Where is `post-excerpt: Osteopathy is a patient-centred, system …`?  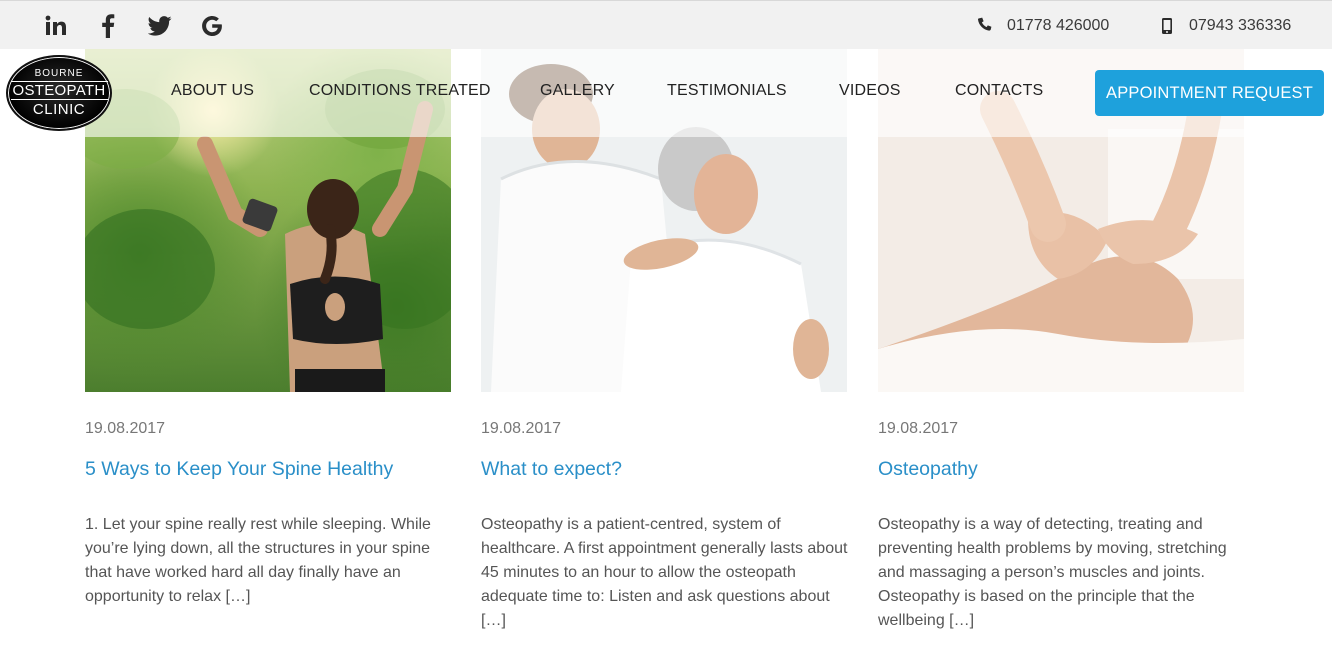
post-excerpt: Osteopathy is a patient-centred, system … is located at coordinates (664, 572).